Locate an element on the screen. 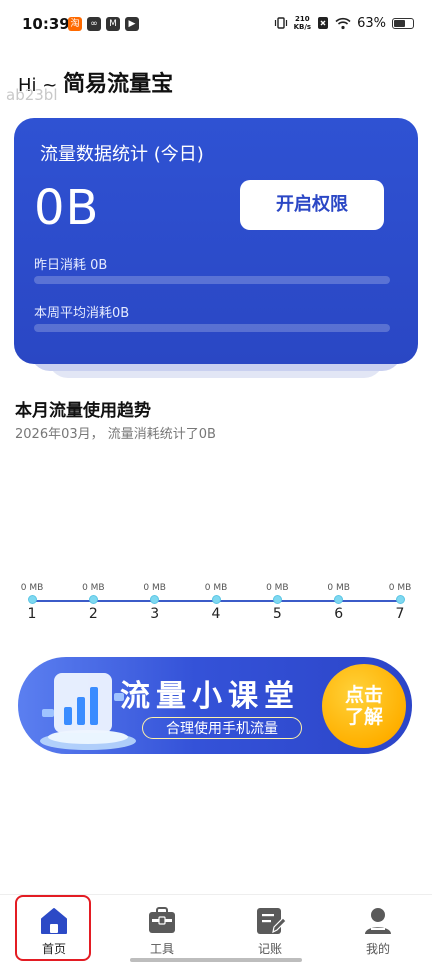 This screenshot has width=432, height=965. network-speed: 210 KB/s is located at coordinates (302, 23).